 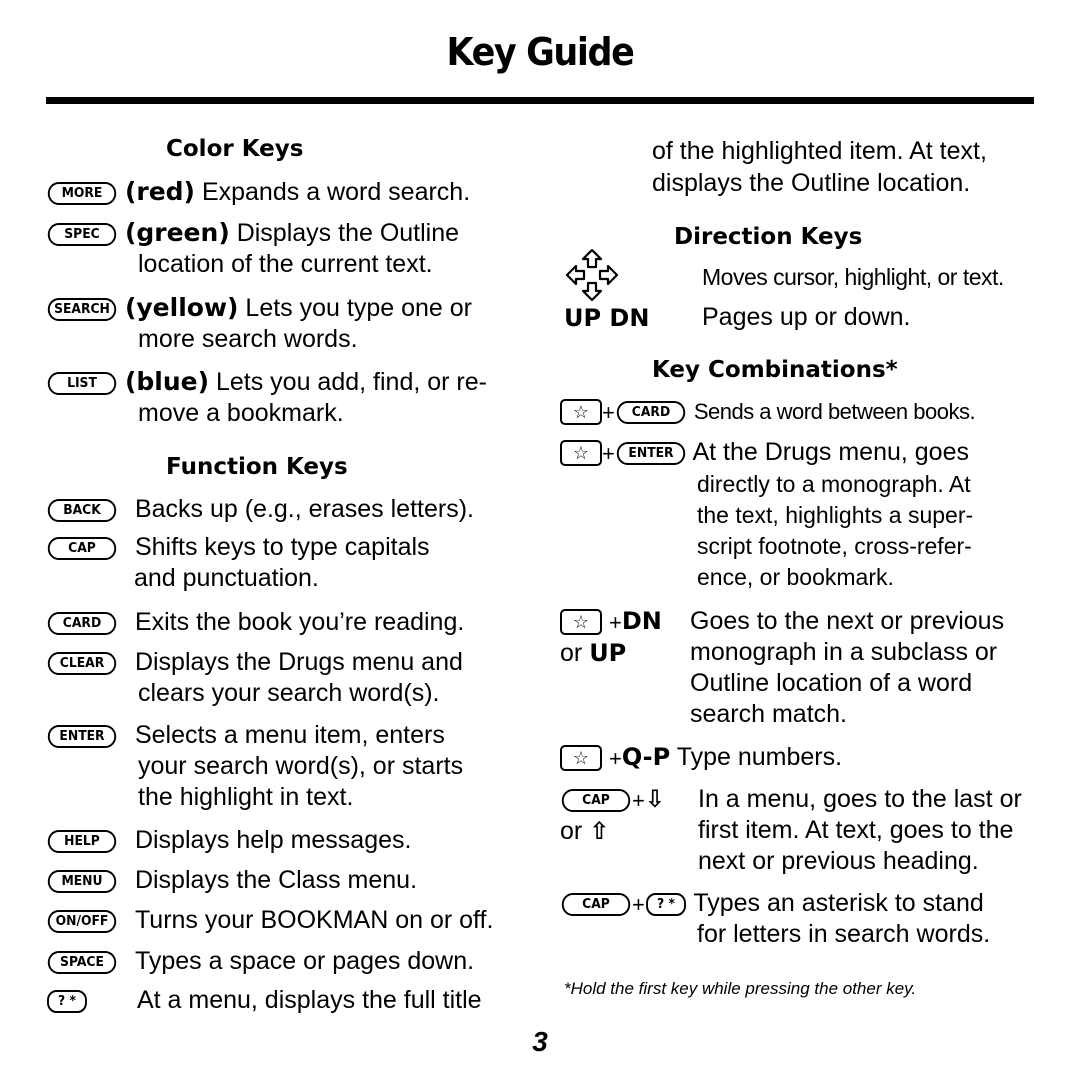 I want to click on color-key-item: MORE (red) Expands a word search., so click(x=286, y=192).